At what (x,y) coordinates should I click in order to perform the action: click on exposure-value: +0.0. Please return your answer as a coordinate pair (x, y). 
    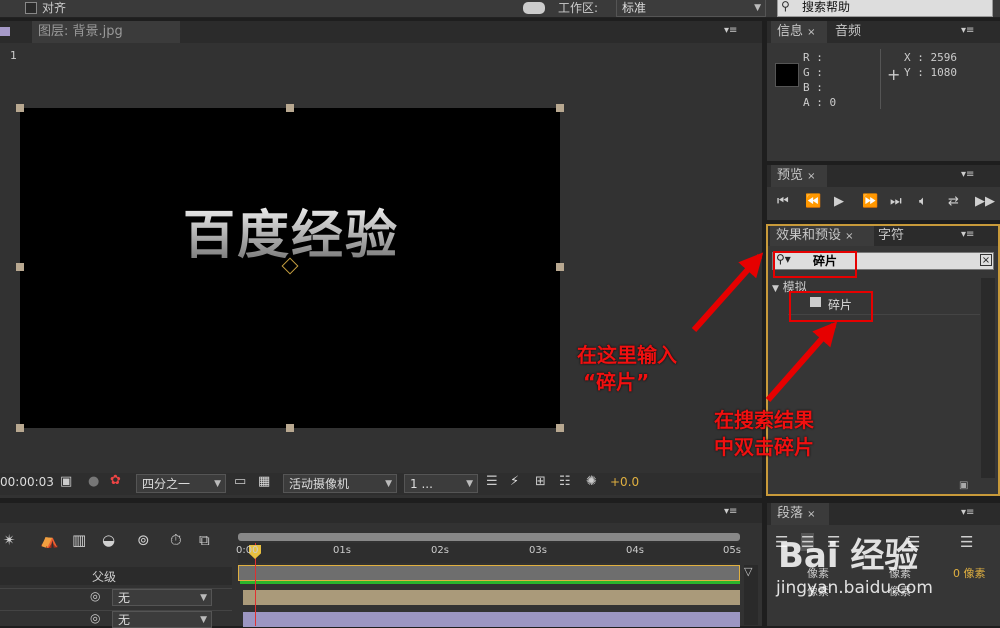
    Looking at the image, I should click on (624, 482).